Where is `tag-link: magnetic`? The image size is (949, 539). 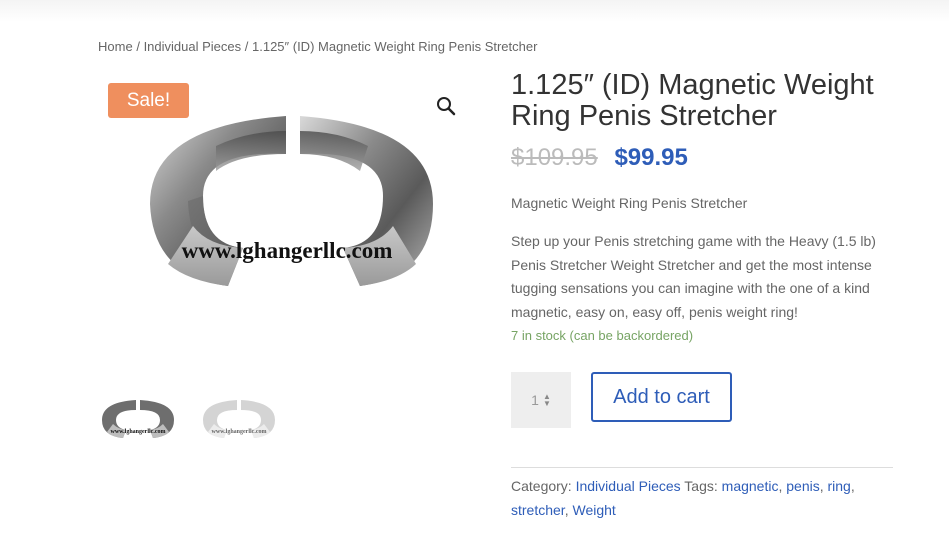
tag-link: magnetic is located at coordinates (750, 486).